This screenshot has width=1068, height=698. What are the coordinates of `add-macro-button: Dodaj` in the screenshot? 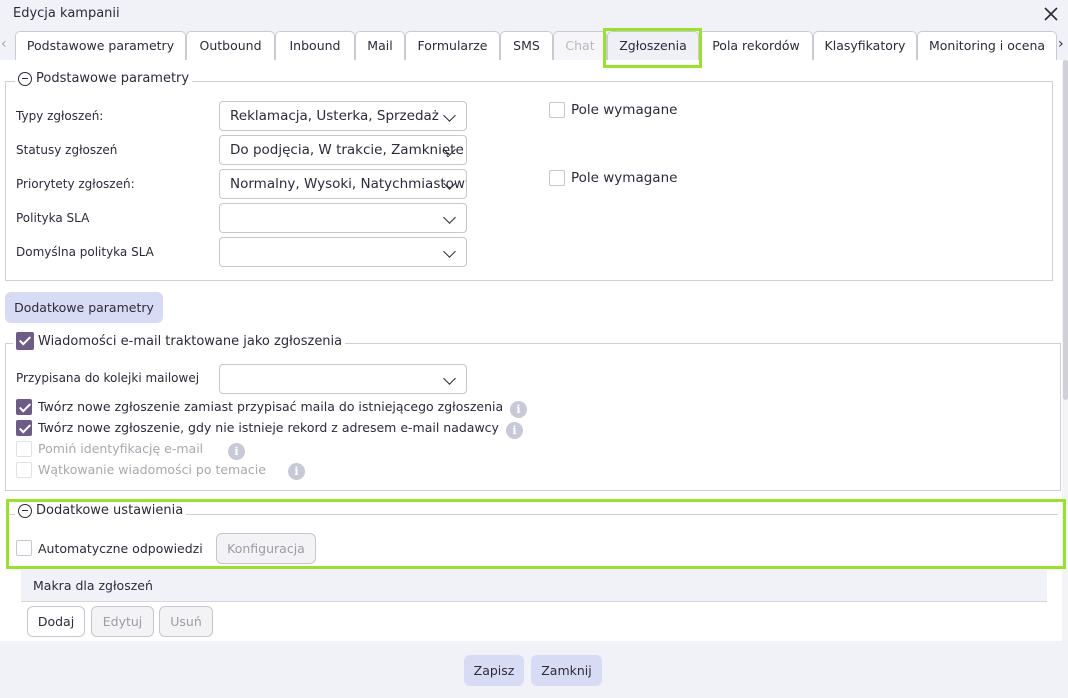 It's located at (56, 621).